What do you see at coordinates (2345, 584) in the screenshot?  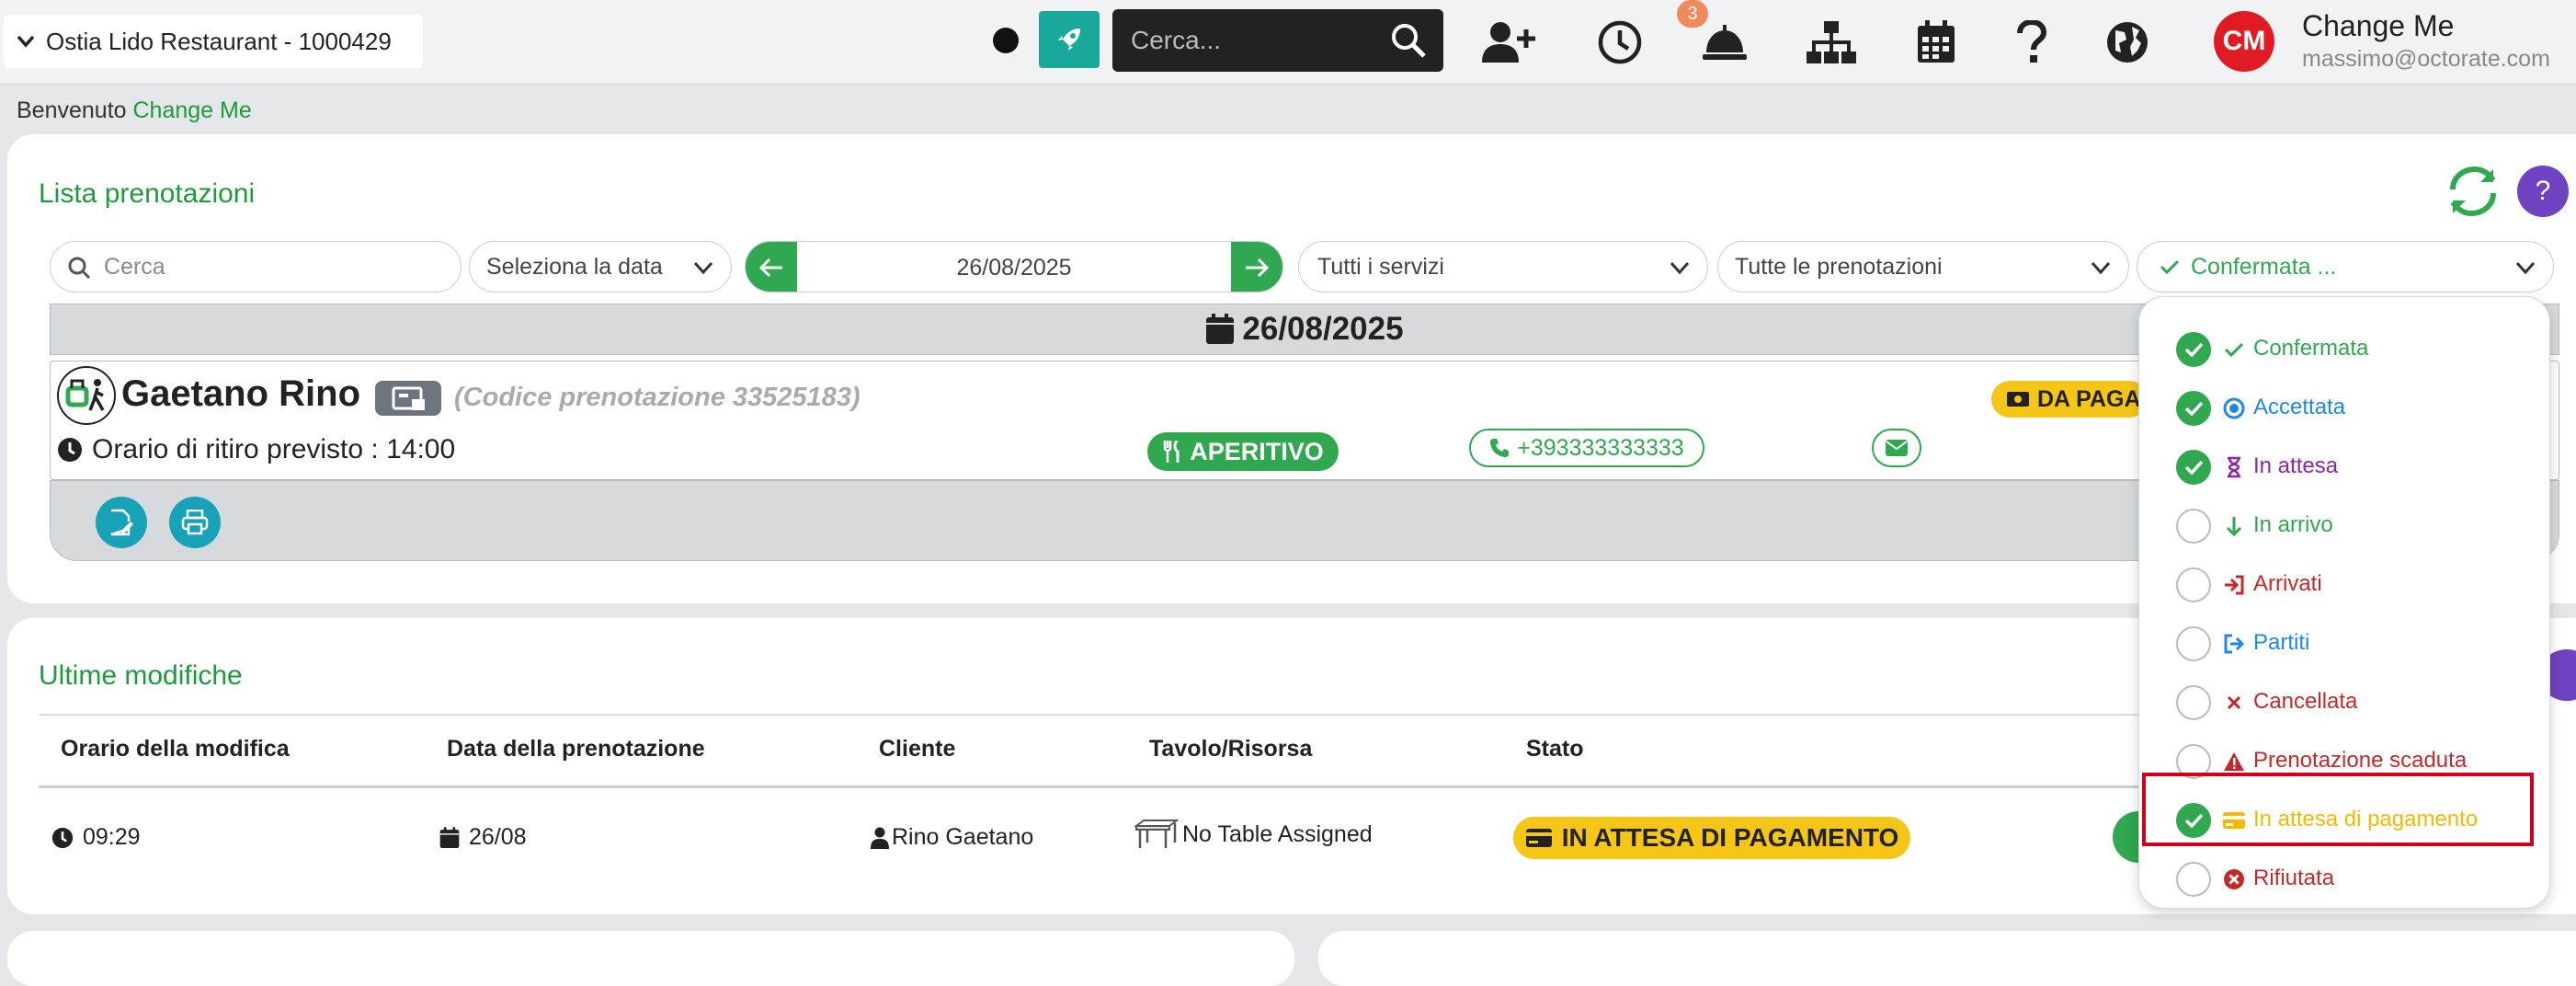 I see `status-option: Arrivati` at bounding box center [2345, 584].